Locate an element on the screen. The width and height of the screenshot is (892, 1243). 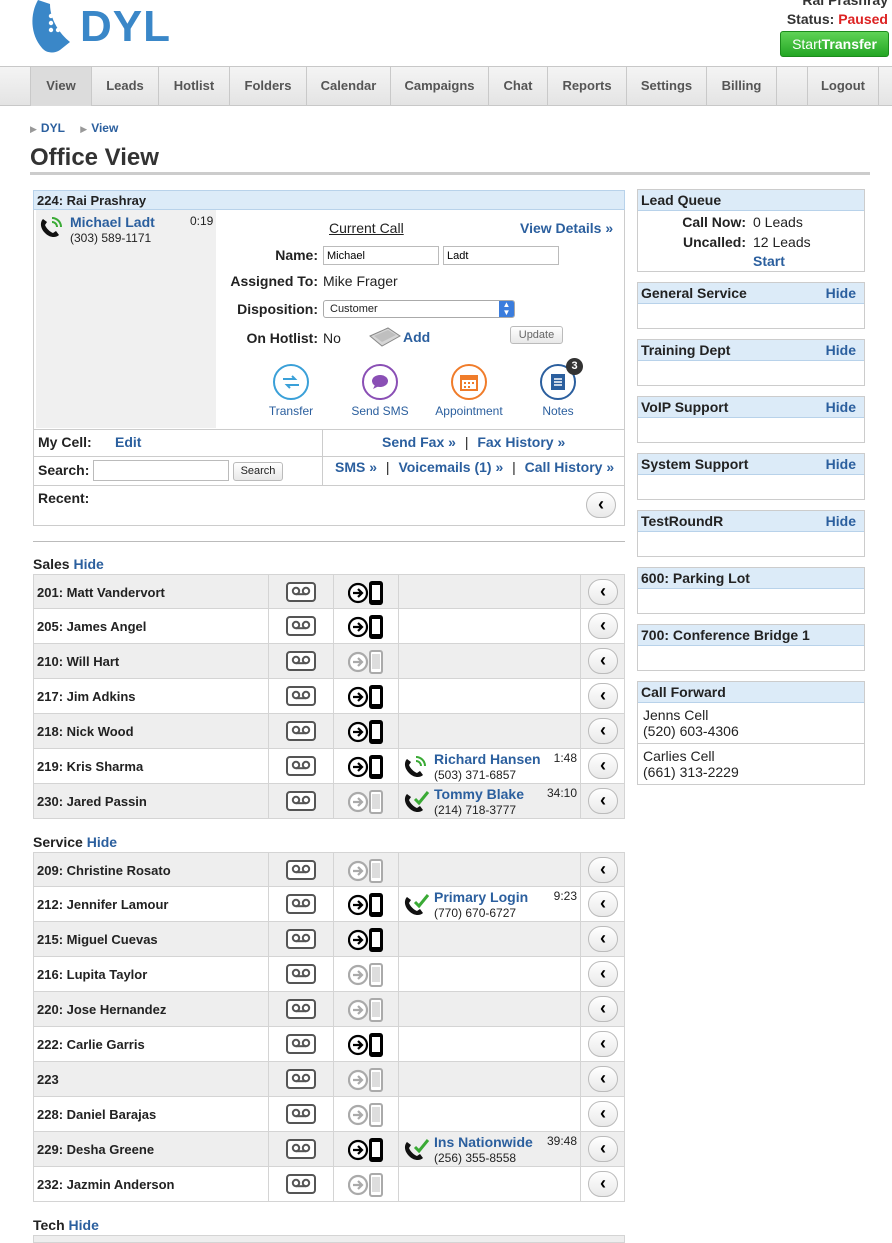
extension-name: 222: Carlie Garris is located at coordinates (91, 1044).